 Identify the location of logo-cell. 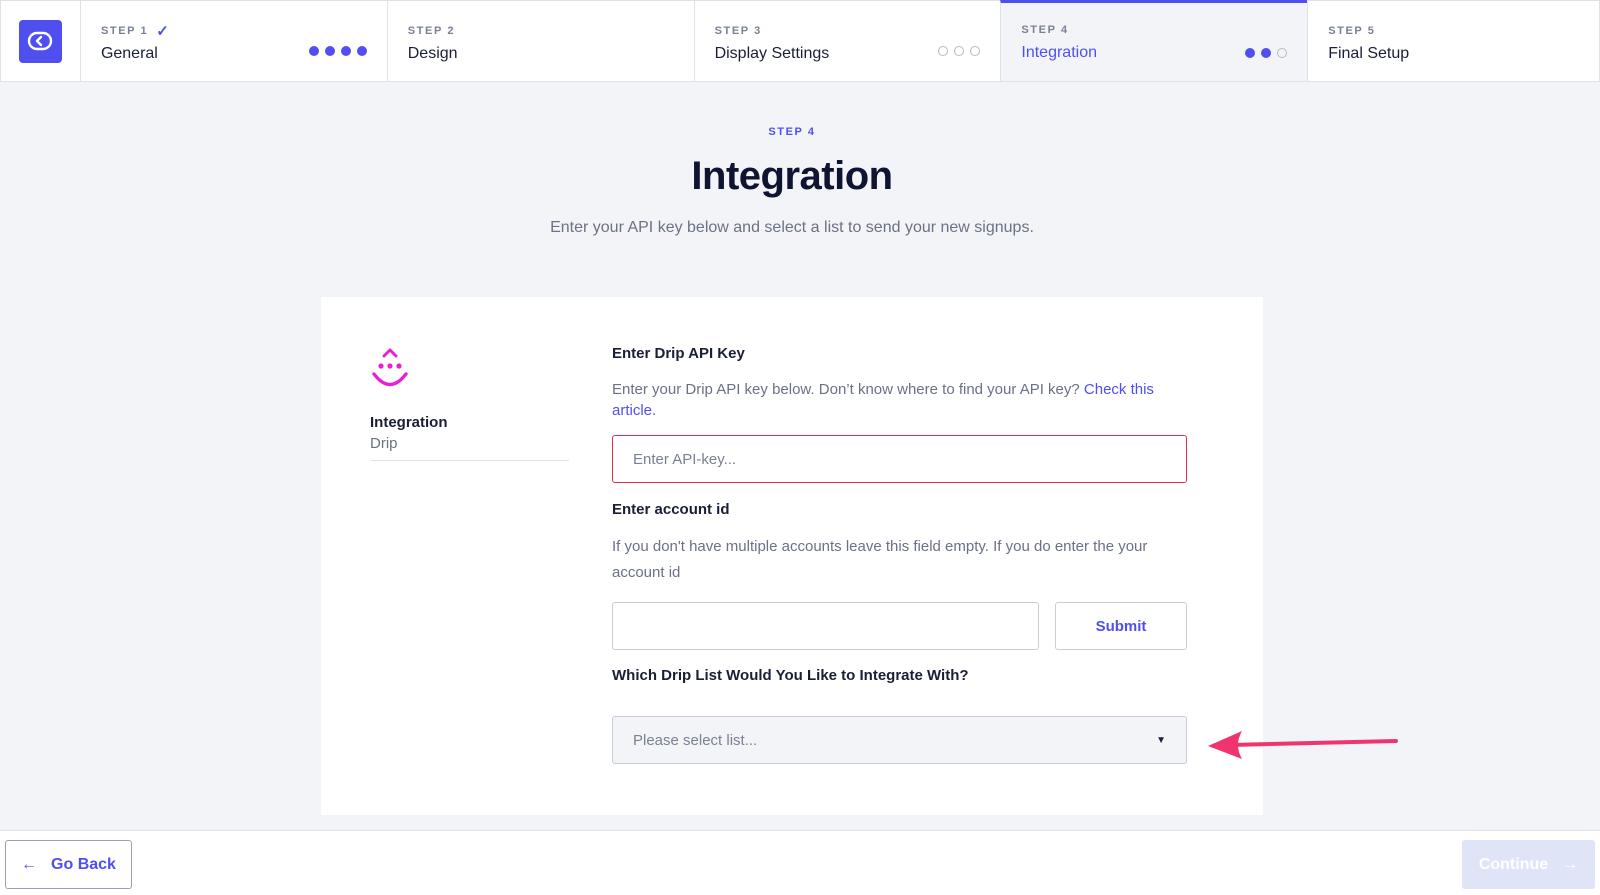
(40, 41).